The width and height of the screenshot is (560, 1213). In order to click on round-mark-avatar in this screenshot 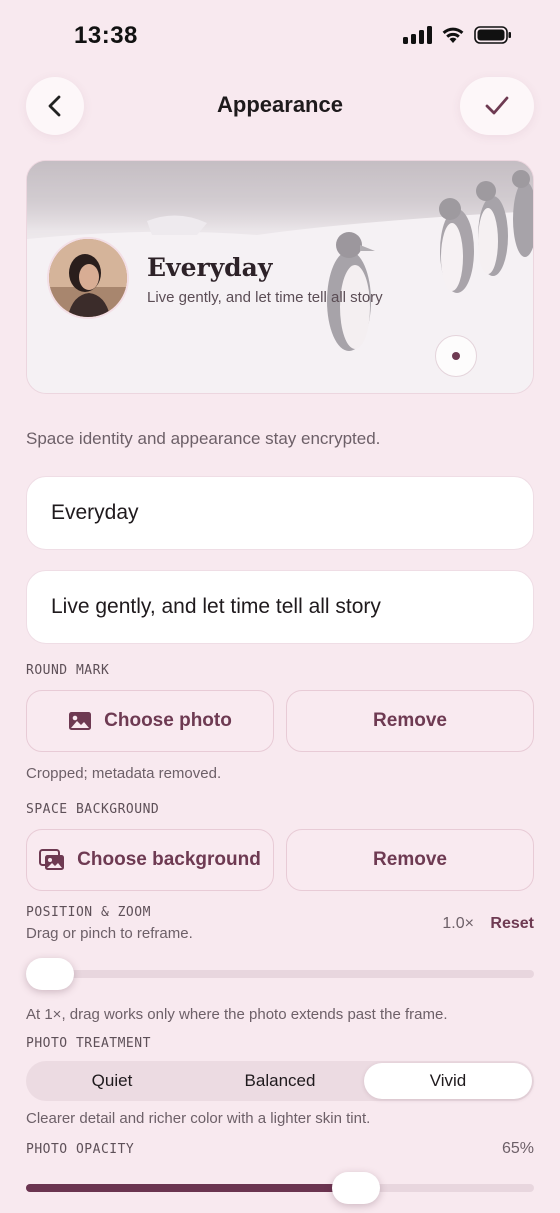, I will do `click(88, 278)`.